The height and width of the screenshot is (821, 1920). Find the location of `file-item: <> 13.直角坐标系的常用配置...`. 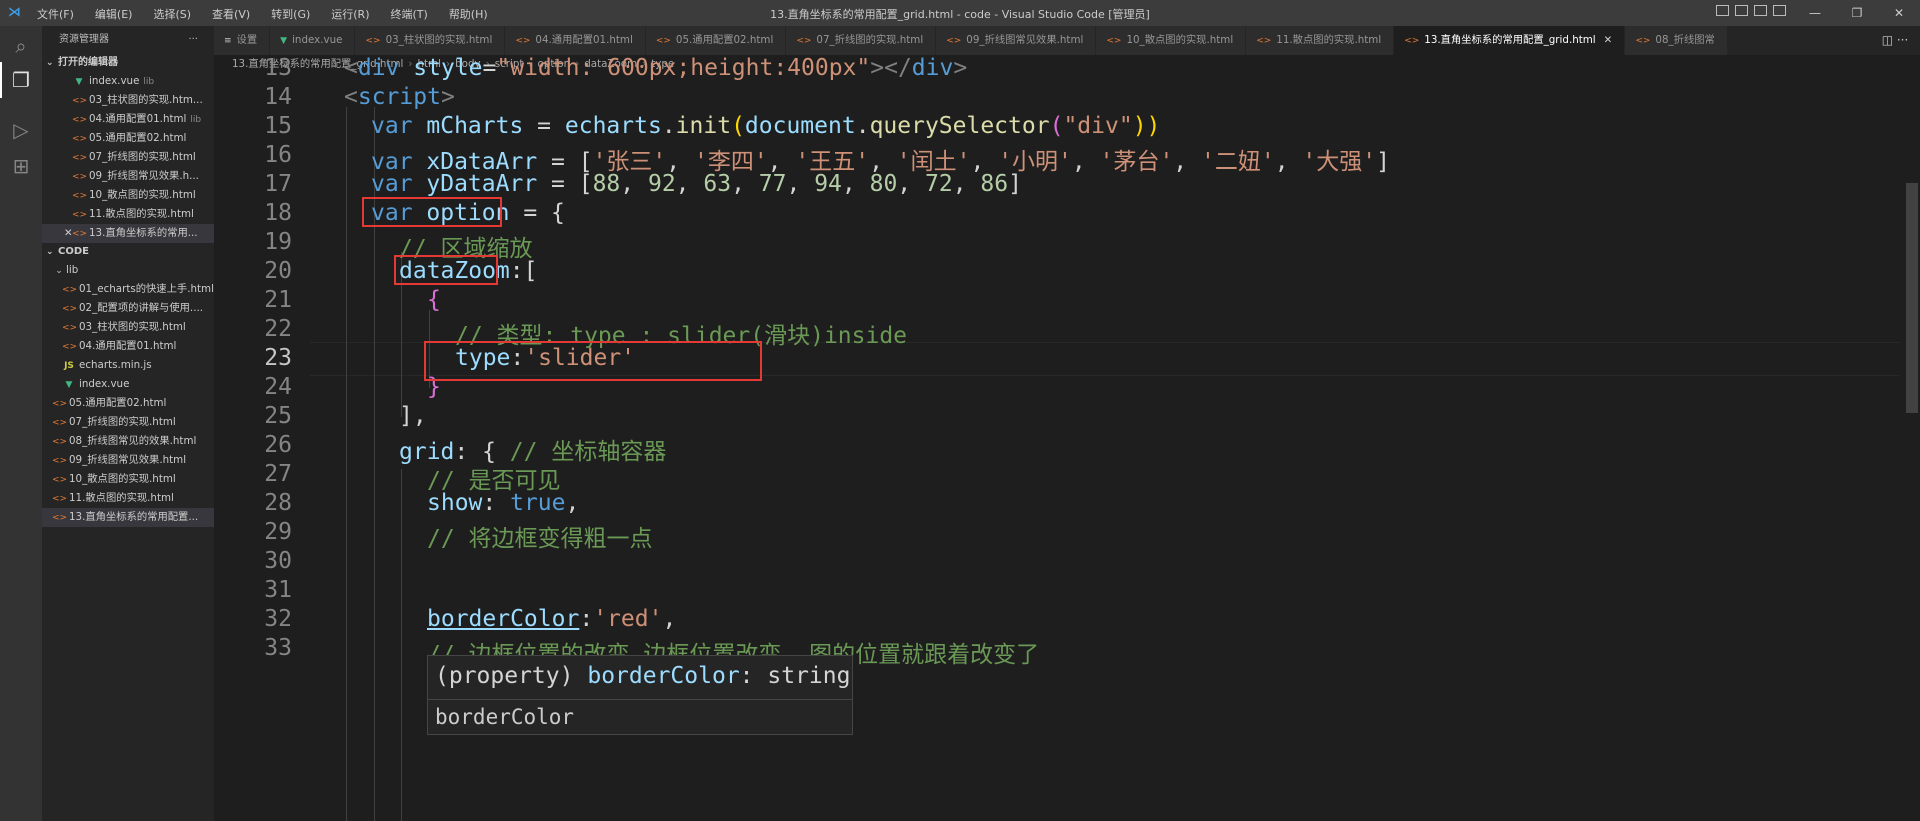

file-item: <> 13.直角坐标系的常用配置... is located at coordinates (128, 517).